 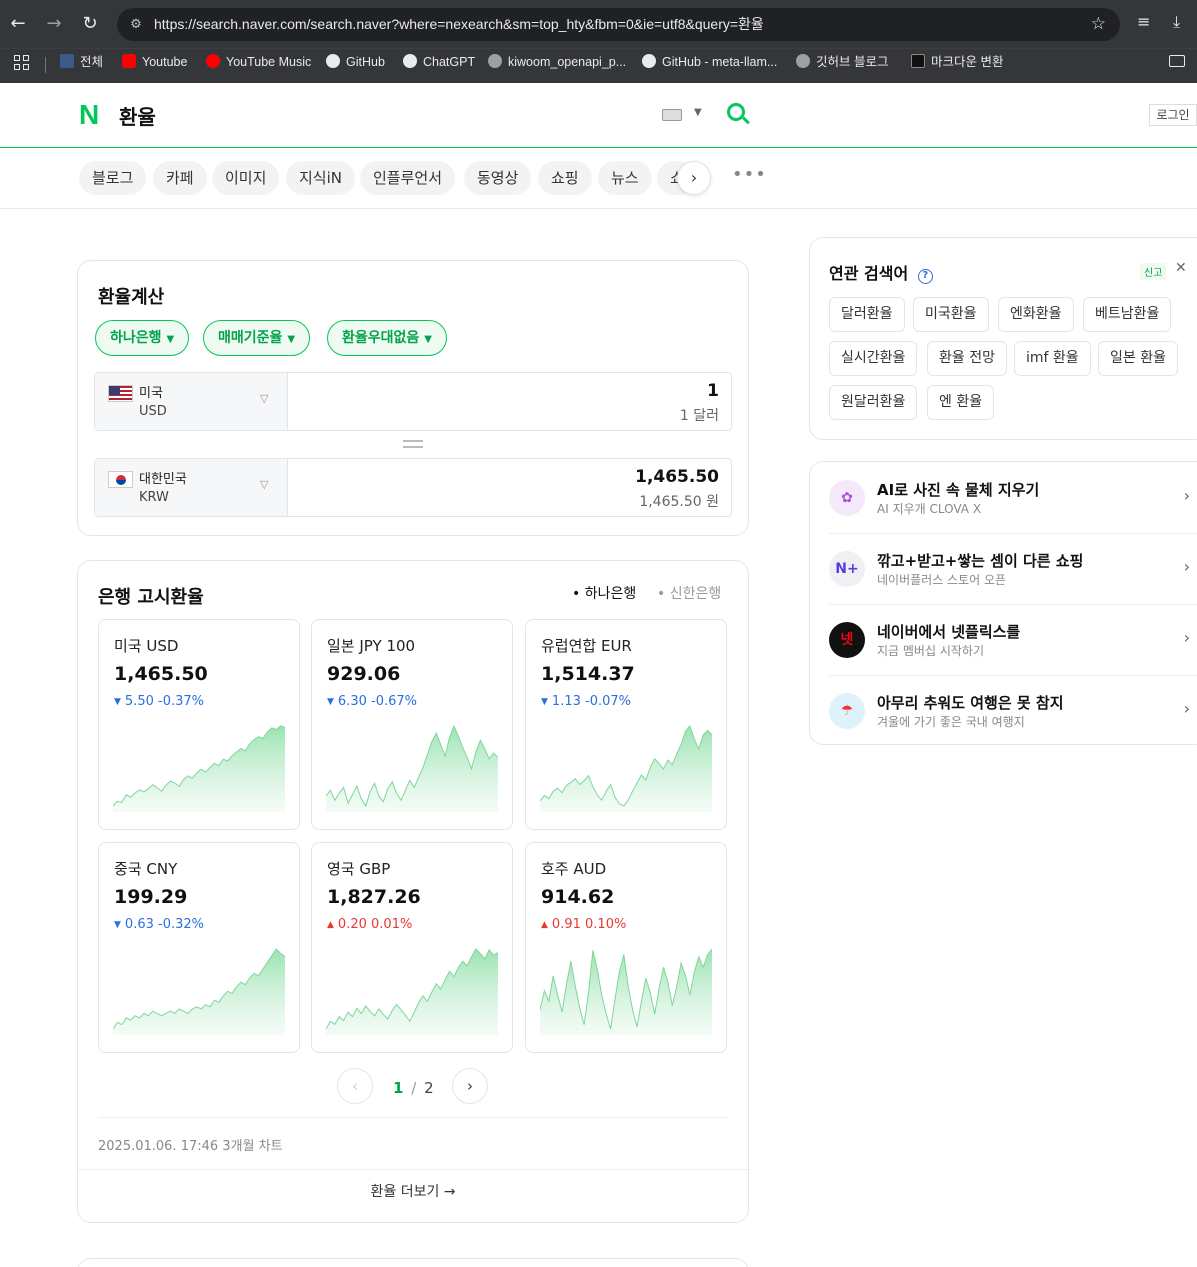 I want to click on bookmark-markdown: 마크다운 변환, so click(x=957, y=66).